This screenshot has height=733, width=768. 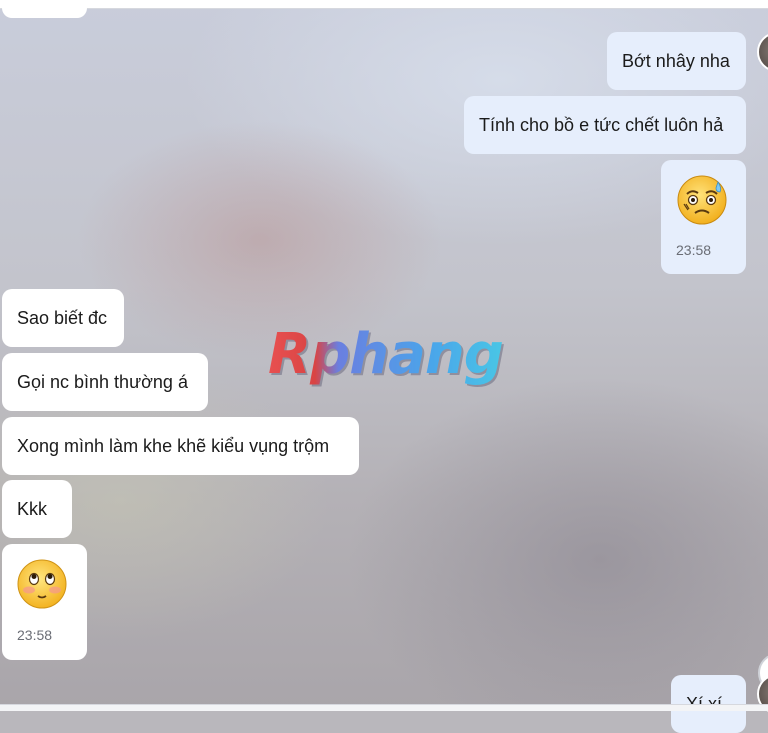 I want to click on message-bubble-incoming: Kkk, so click(x=37, y=509).